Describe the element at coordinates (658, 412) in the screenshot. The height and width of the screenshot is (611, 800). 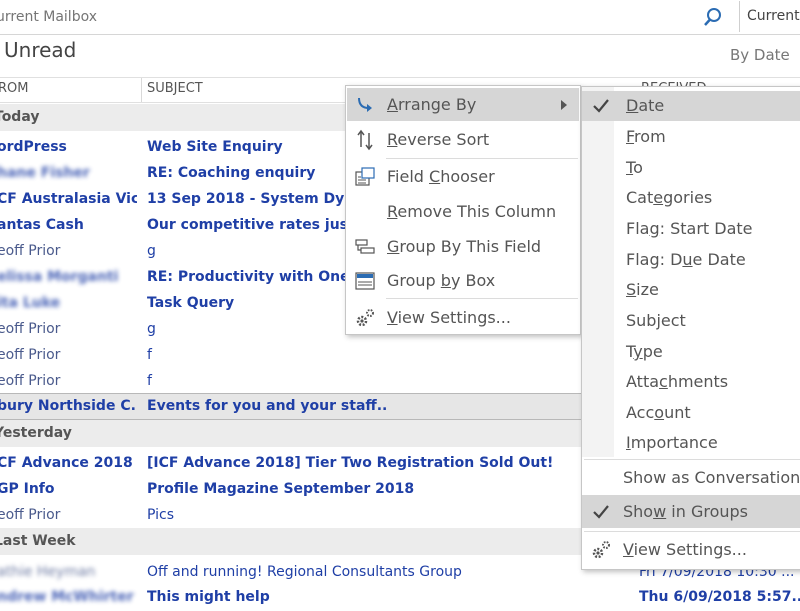
I see `menu-item-label: Account` at that location.